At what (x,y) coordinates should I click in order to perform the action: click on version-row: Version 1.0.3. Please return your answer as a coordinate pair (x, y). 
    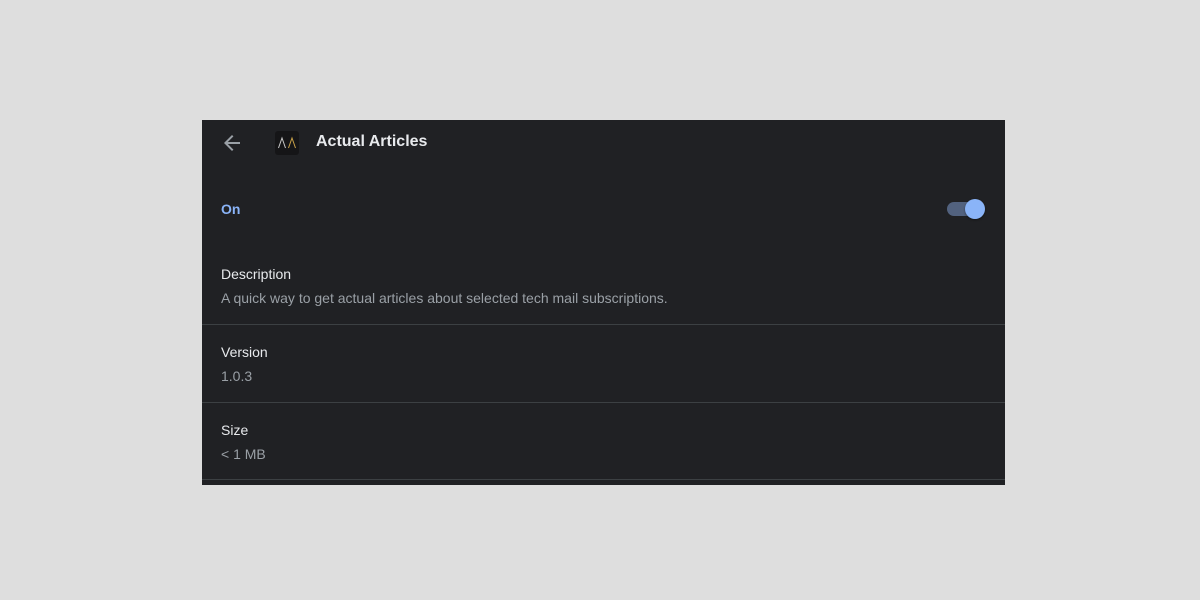
    Looking at the image, I should click on (603, 363).